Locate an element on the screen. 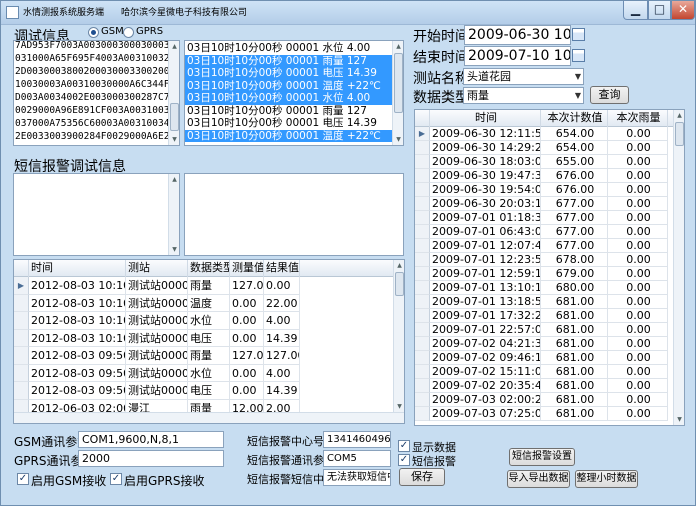  col-station: 测站 is located at coordinates (157, 268).